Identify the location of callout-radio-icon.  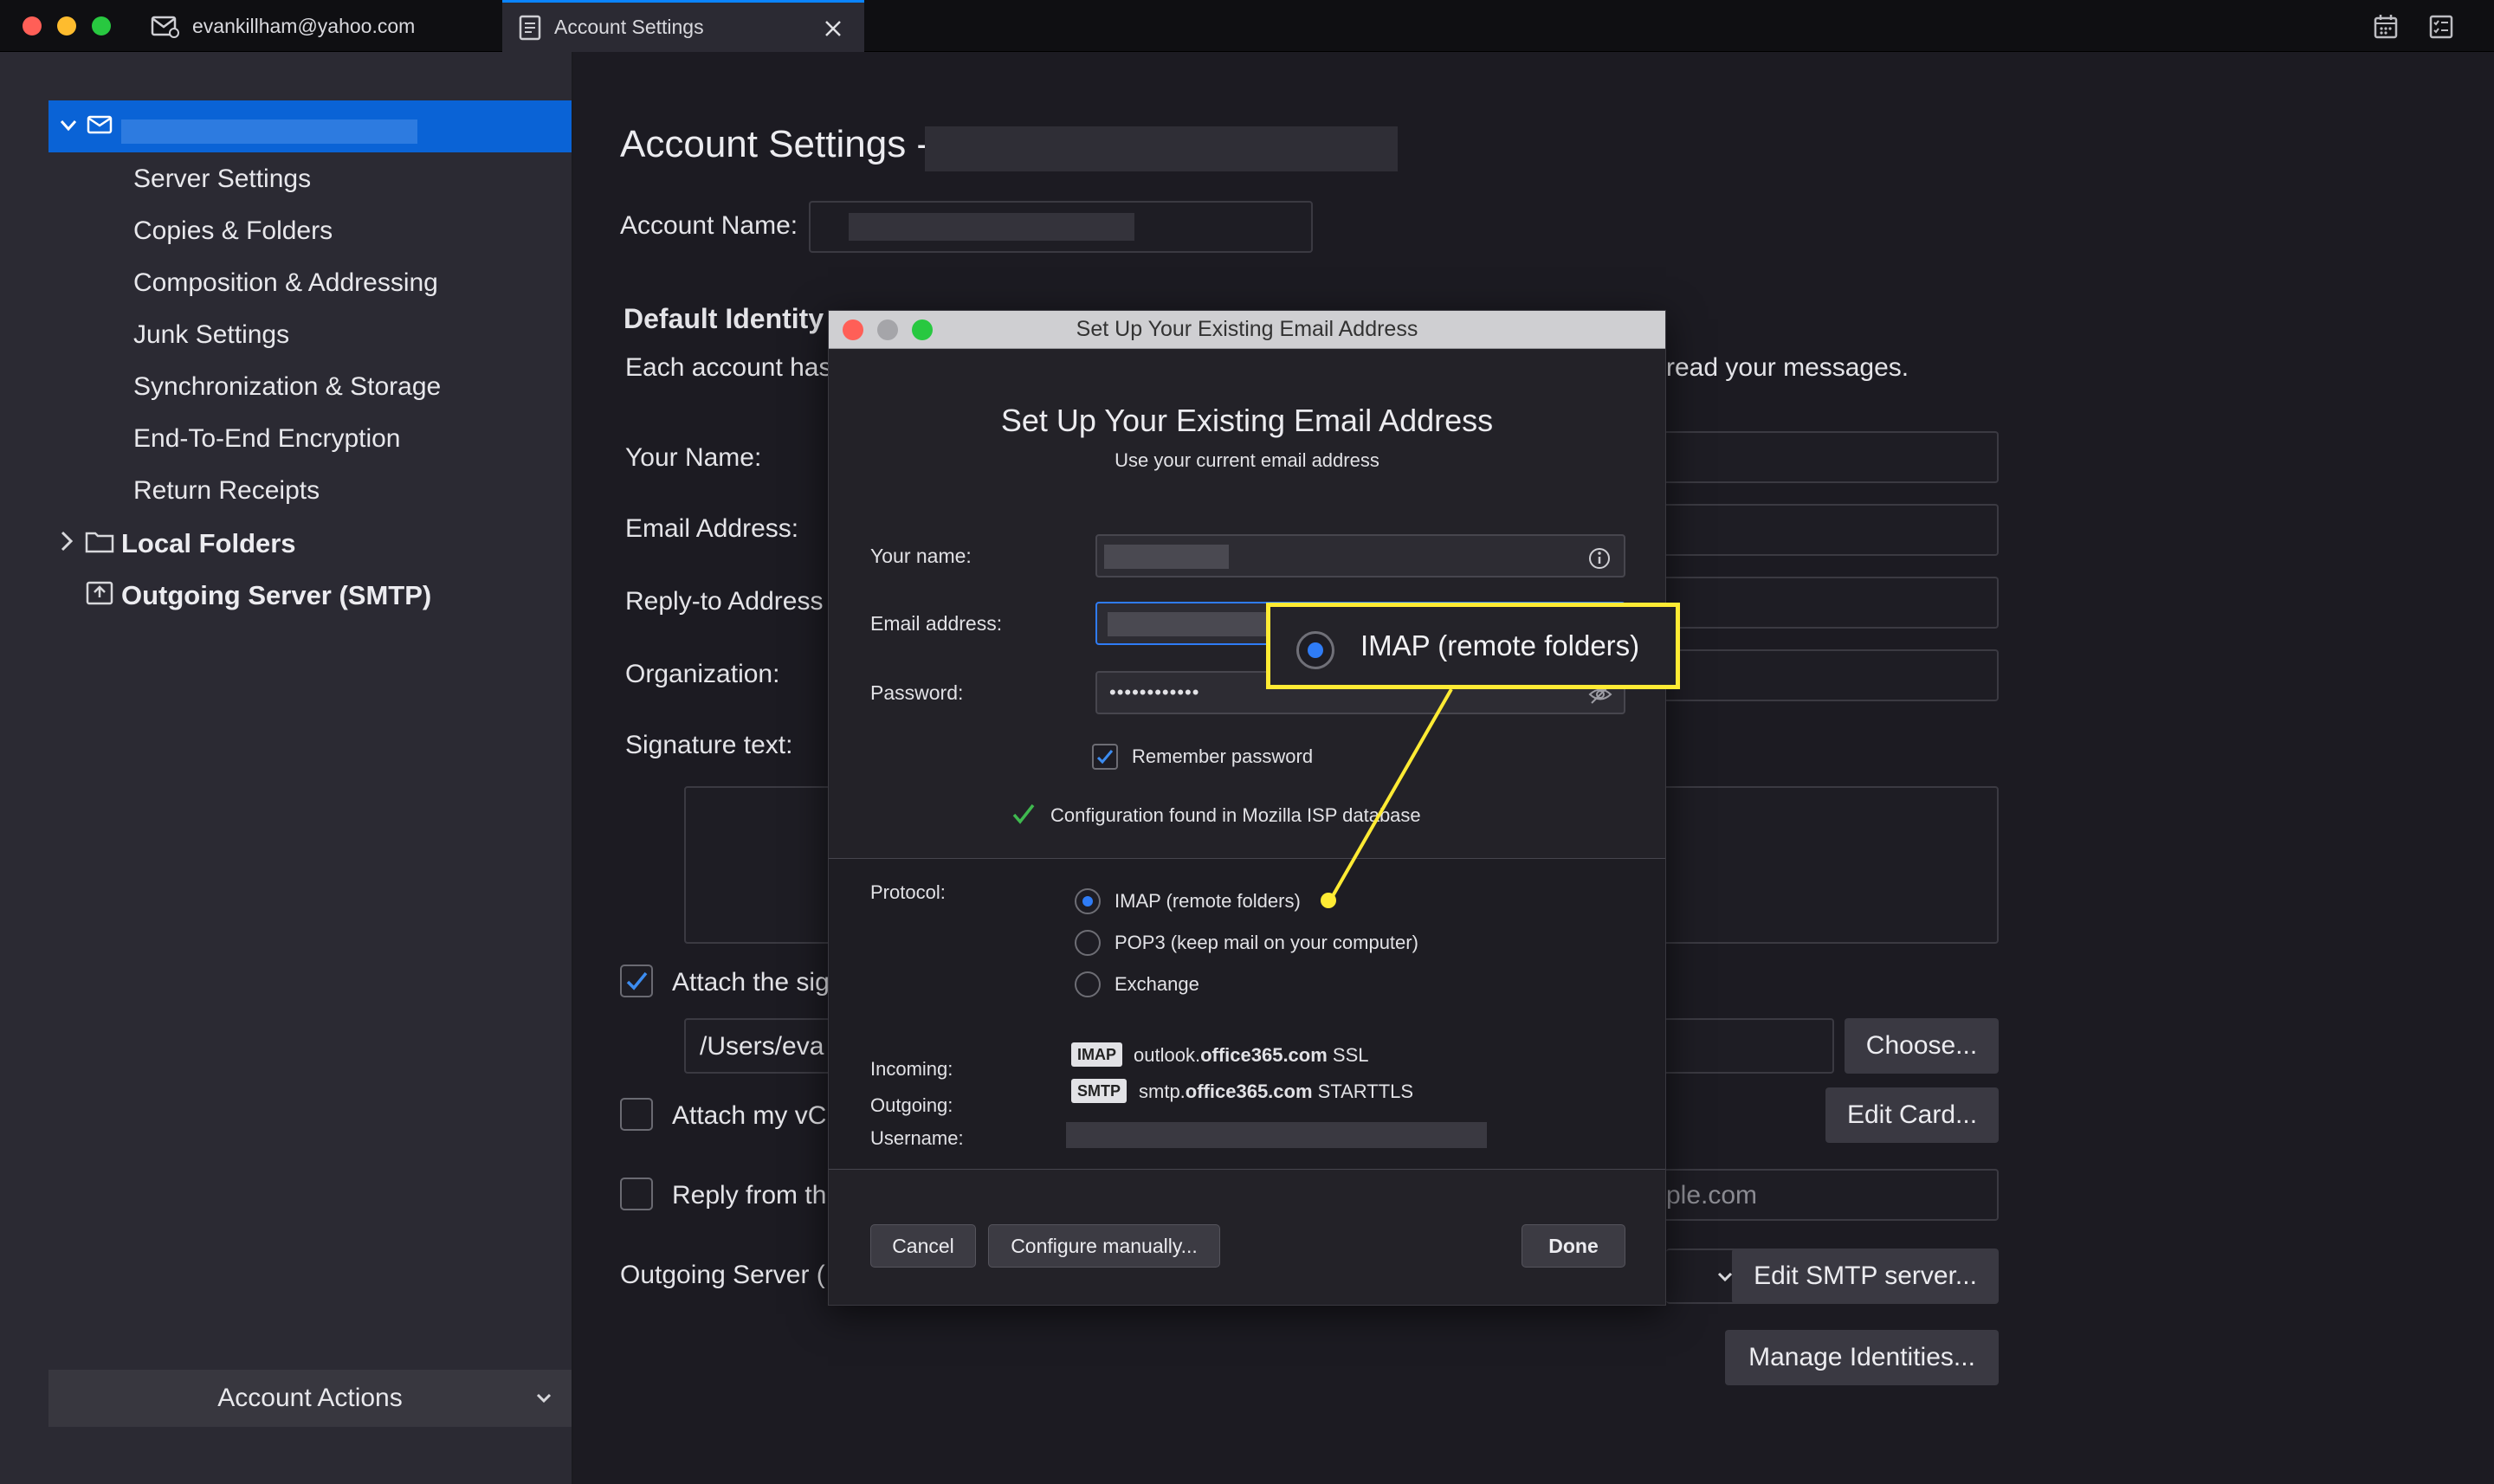
(1315, 650).